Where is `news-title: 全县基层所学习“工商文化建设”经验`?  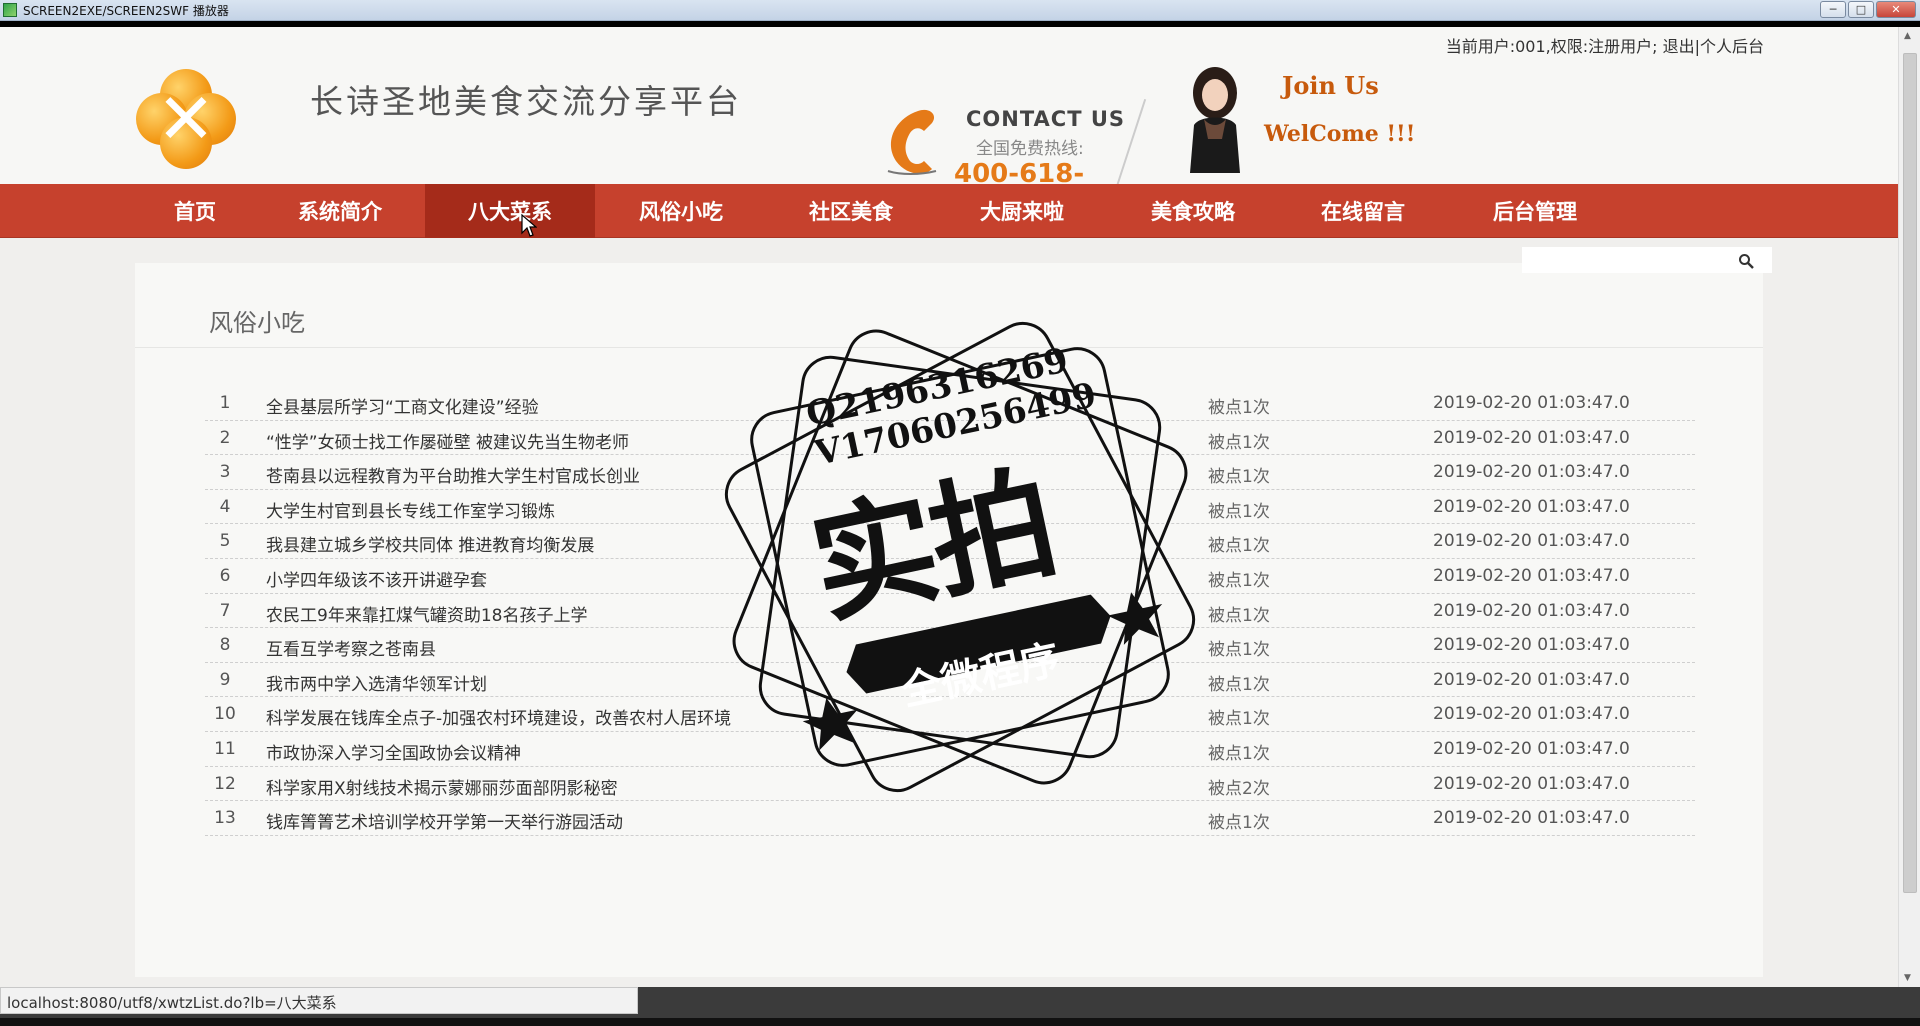 news-title: 全县基层所学习“工商文化建设”经验 is located at coordinates (402, 405).